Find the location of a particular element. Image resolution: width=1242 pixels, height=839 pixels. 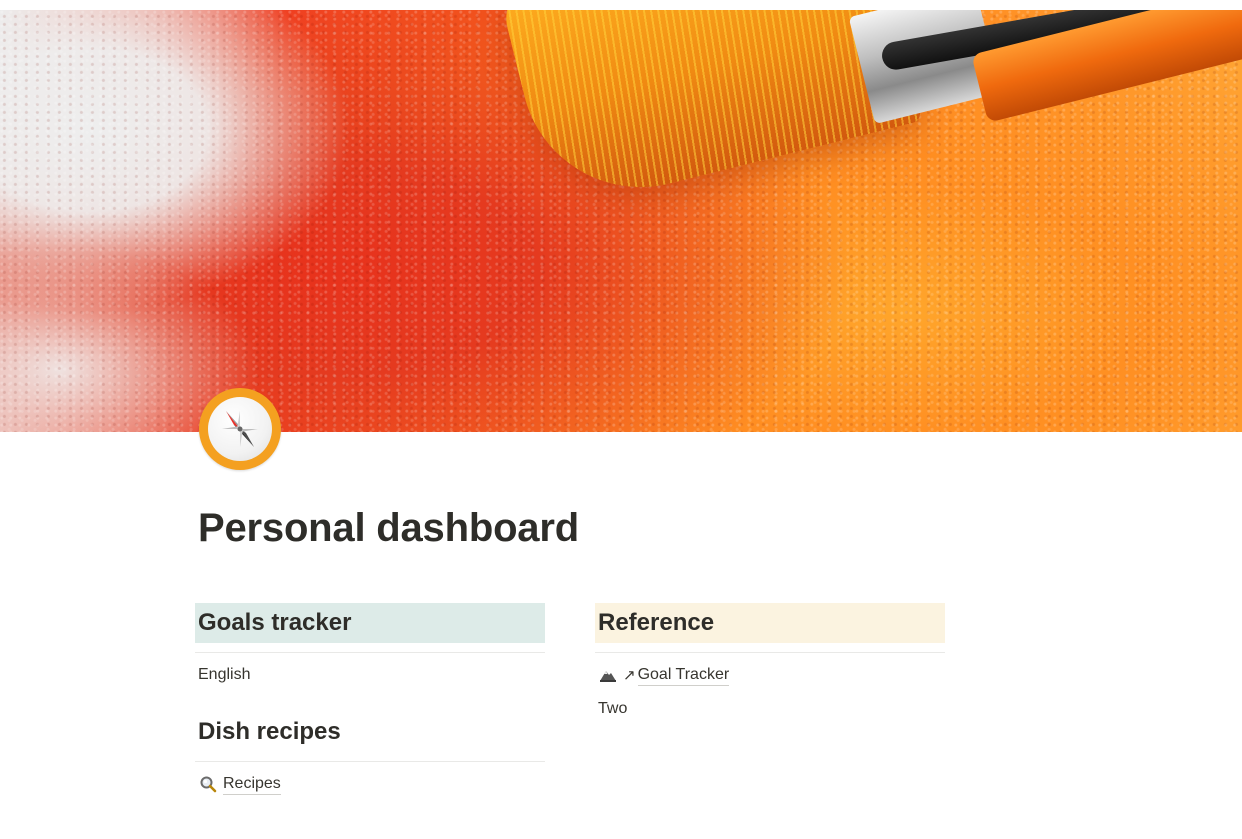

right-column: Reference ↗ Goal Tracker Two is located at coordinates (770, 662).